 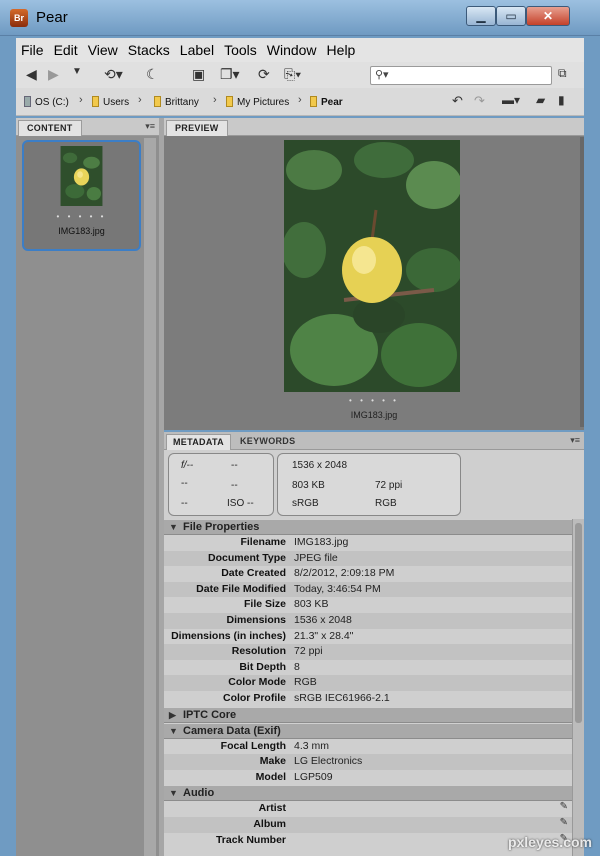 What do you see at coordinates (326, 102) in the screenshot?
I see `breadcrumb-pear: Pear` at bounding box center [326, 102].